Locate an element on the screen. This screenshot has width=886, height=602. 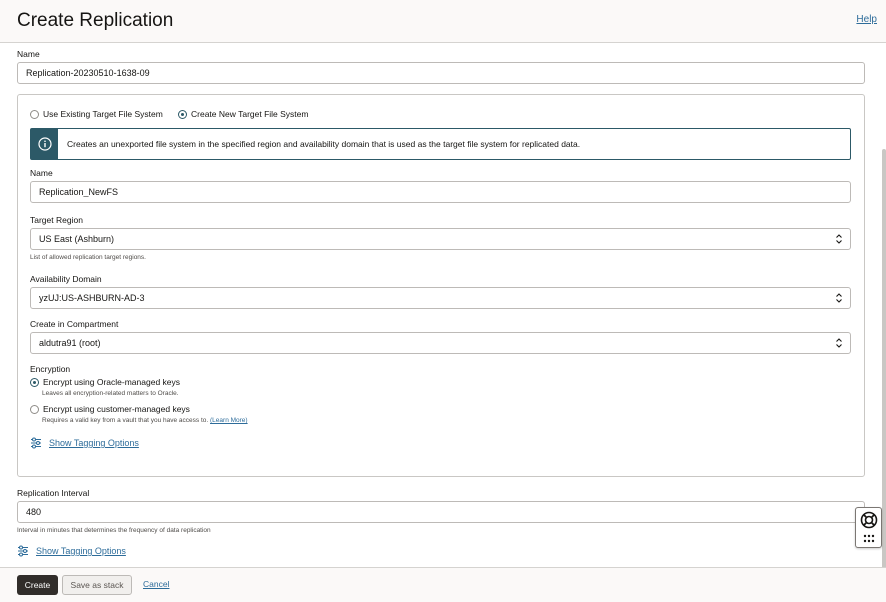
radio-oracle-managed-keys: Encrypt using Oracle-managed keys is located at coordinates (105, 382).